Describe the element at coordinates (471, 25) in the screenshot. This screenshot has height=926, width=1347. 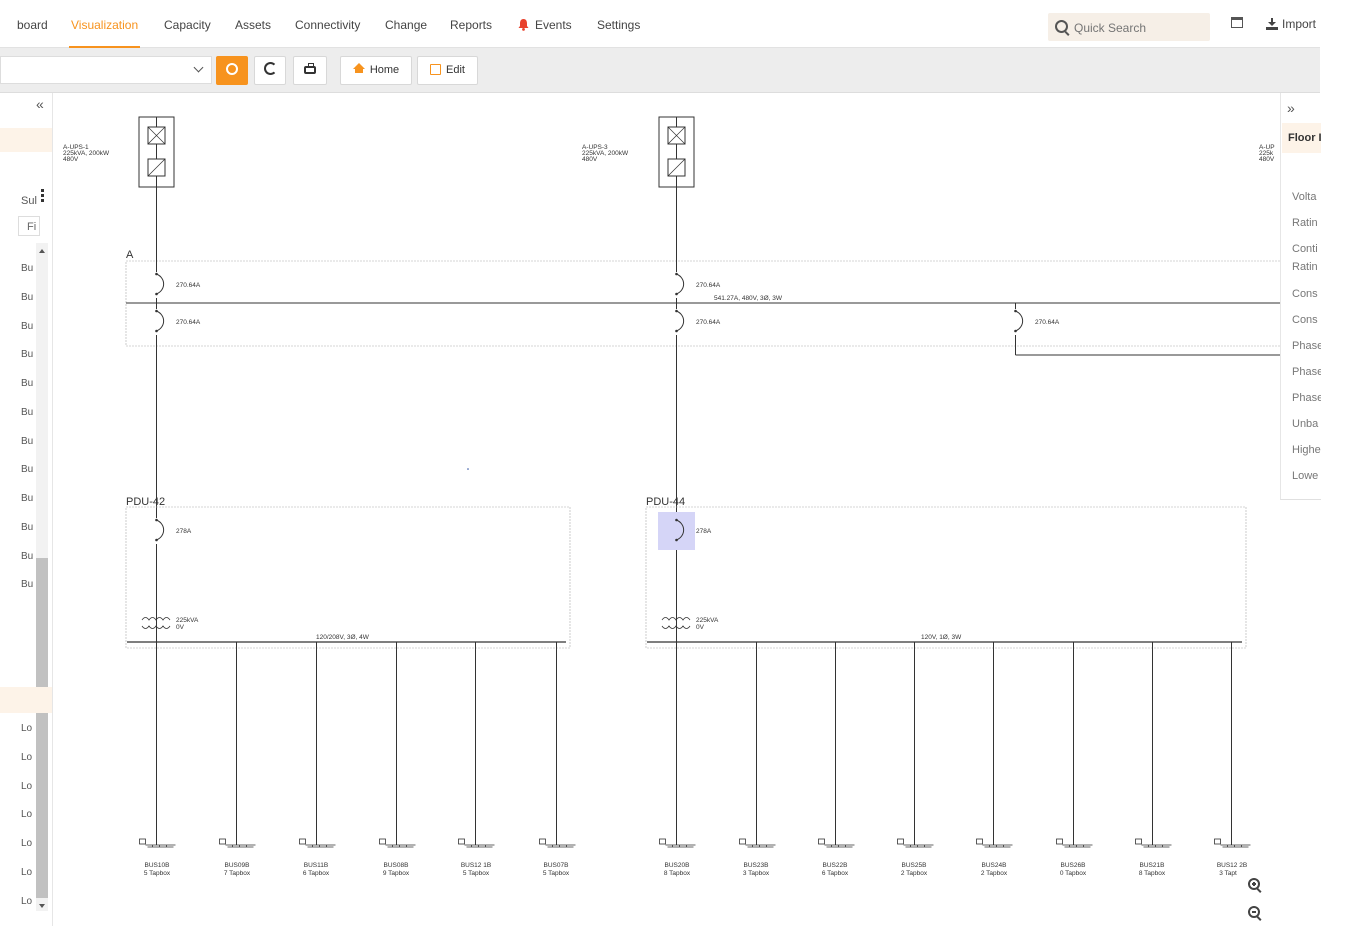
I see `nav-reports: Reports` at that location.